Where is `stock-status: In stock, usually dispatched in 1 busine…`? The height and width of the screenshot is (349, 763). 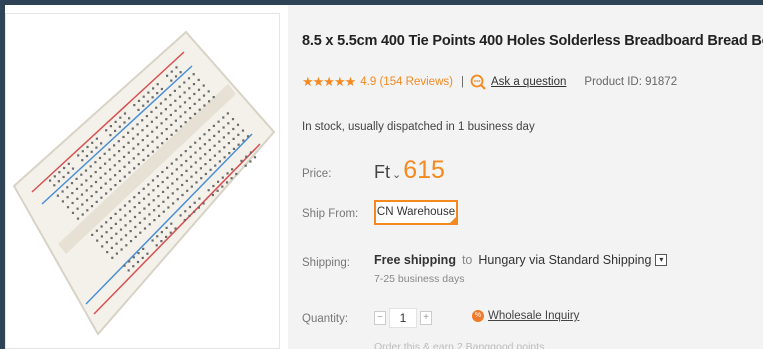
stock-status: In stock, usually dispatched in 1 busine… is located at coordinates (418, 127).